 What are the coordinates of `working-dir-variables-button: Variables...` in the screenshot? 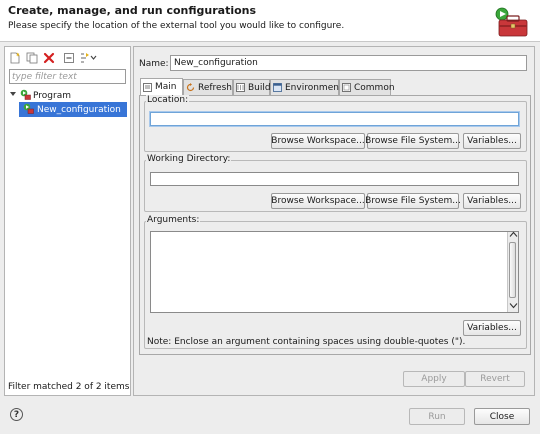 It's located at (492, 201).